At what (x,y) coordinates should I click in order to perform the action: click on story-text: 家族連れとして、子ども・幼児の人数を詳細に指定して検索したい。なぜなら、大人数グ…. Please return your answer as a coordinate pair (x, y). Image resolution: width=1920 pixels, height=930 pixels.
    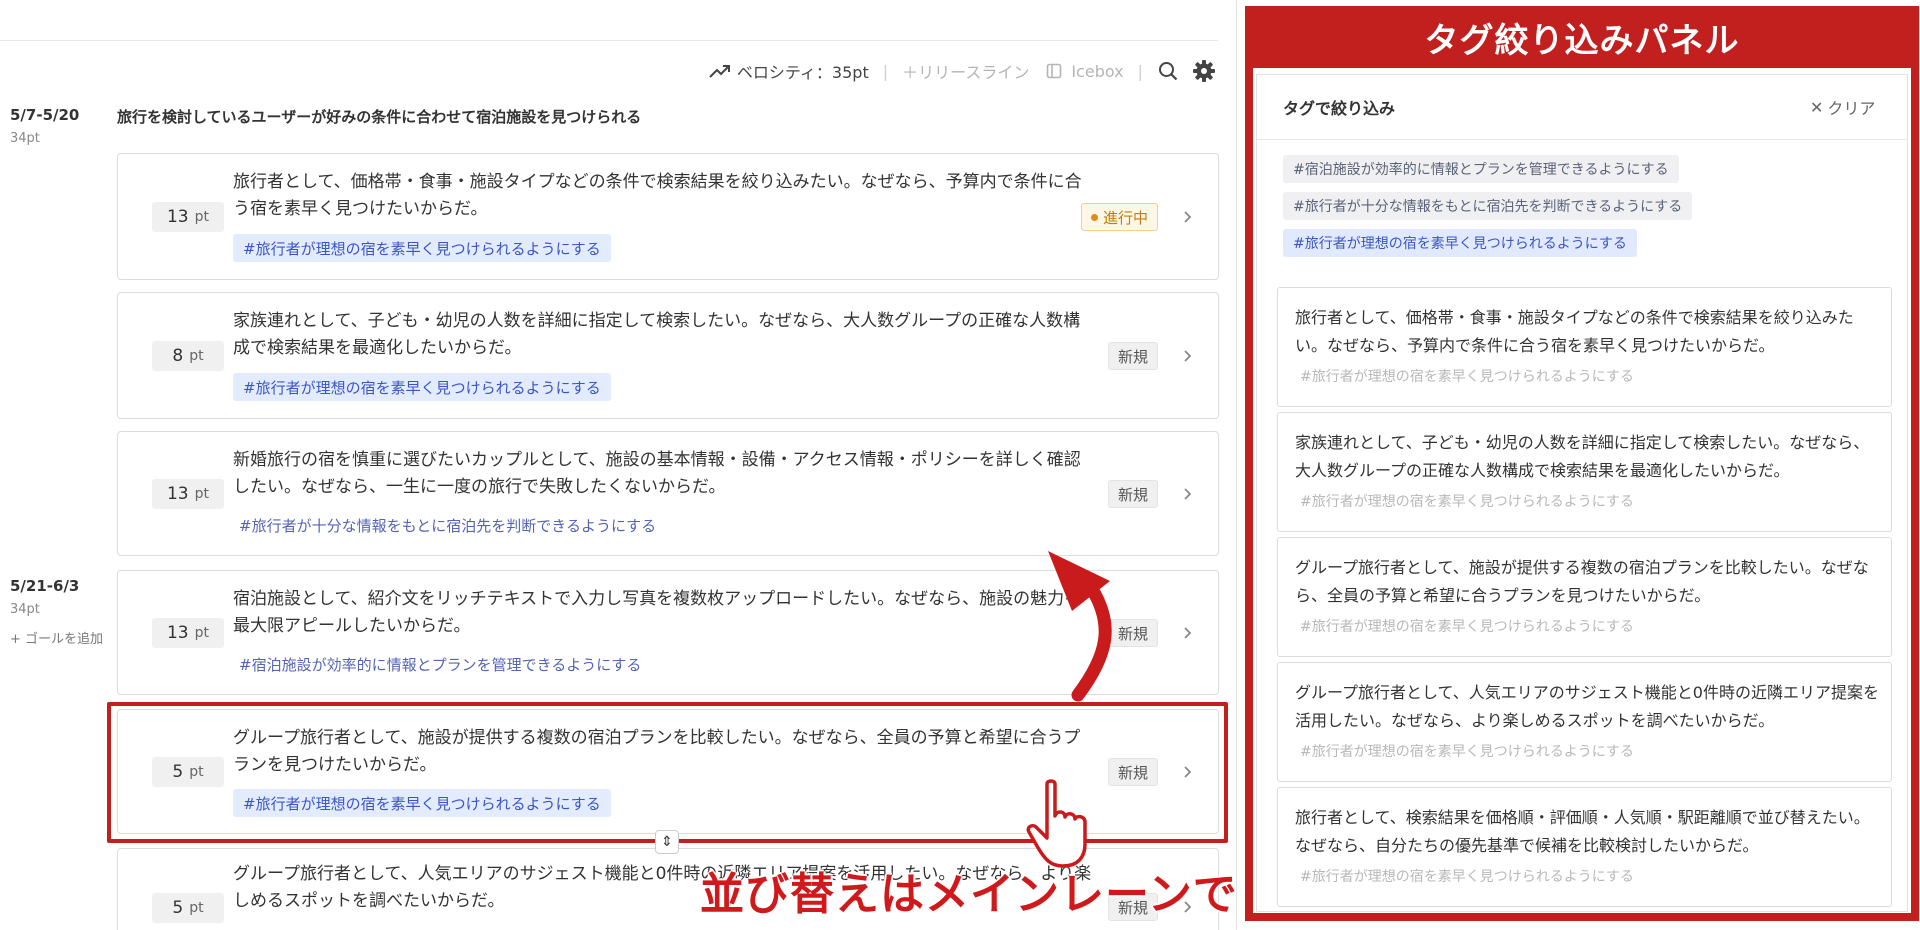
    Looking at the image, I should click on (657, 334).